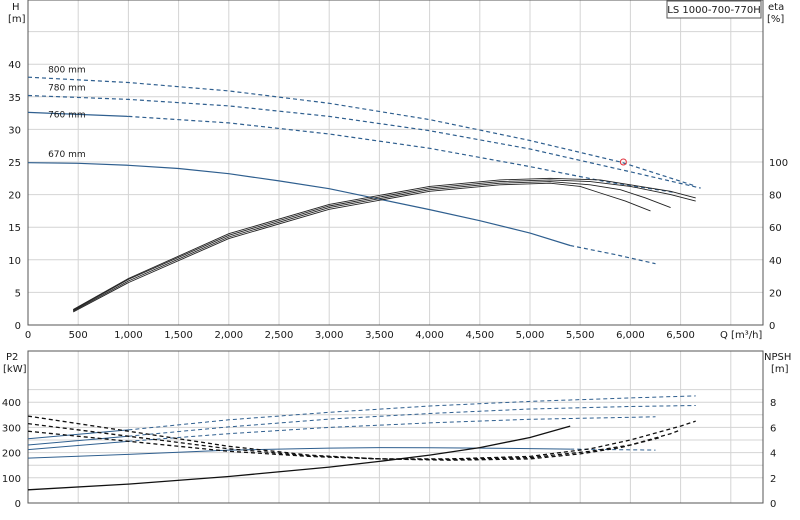  What do you see at coordinates (279, 335) in the screenshot?
I see `x-tick-label: 2,500` at bounding box center [279, 335].